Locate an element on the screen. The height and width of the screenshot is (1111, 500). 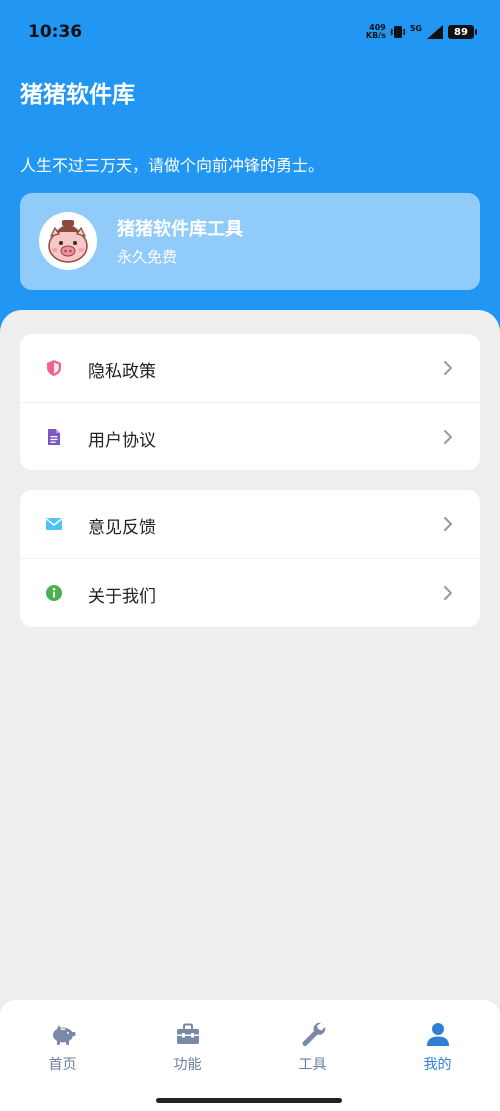
wrench-icon is located at coordinates (313, 1034).